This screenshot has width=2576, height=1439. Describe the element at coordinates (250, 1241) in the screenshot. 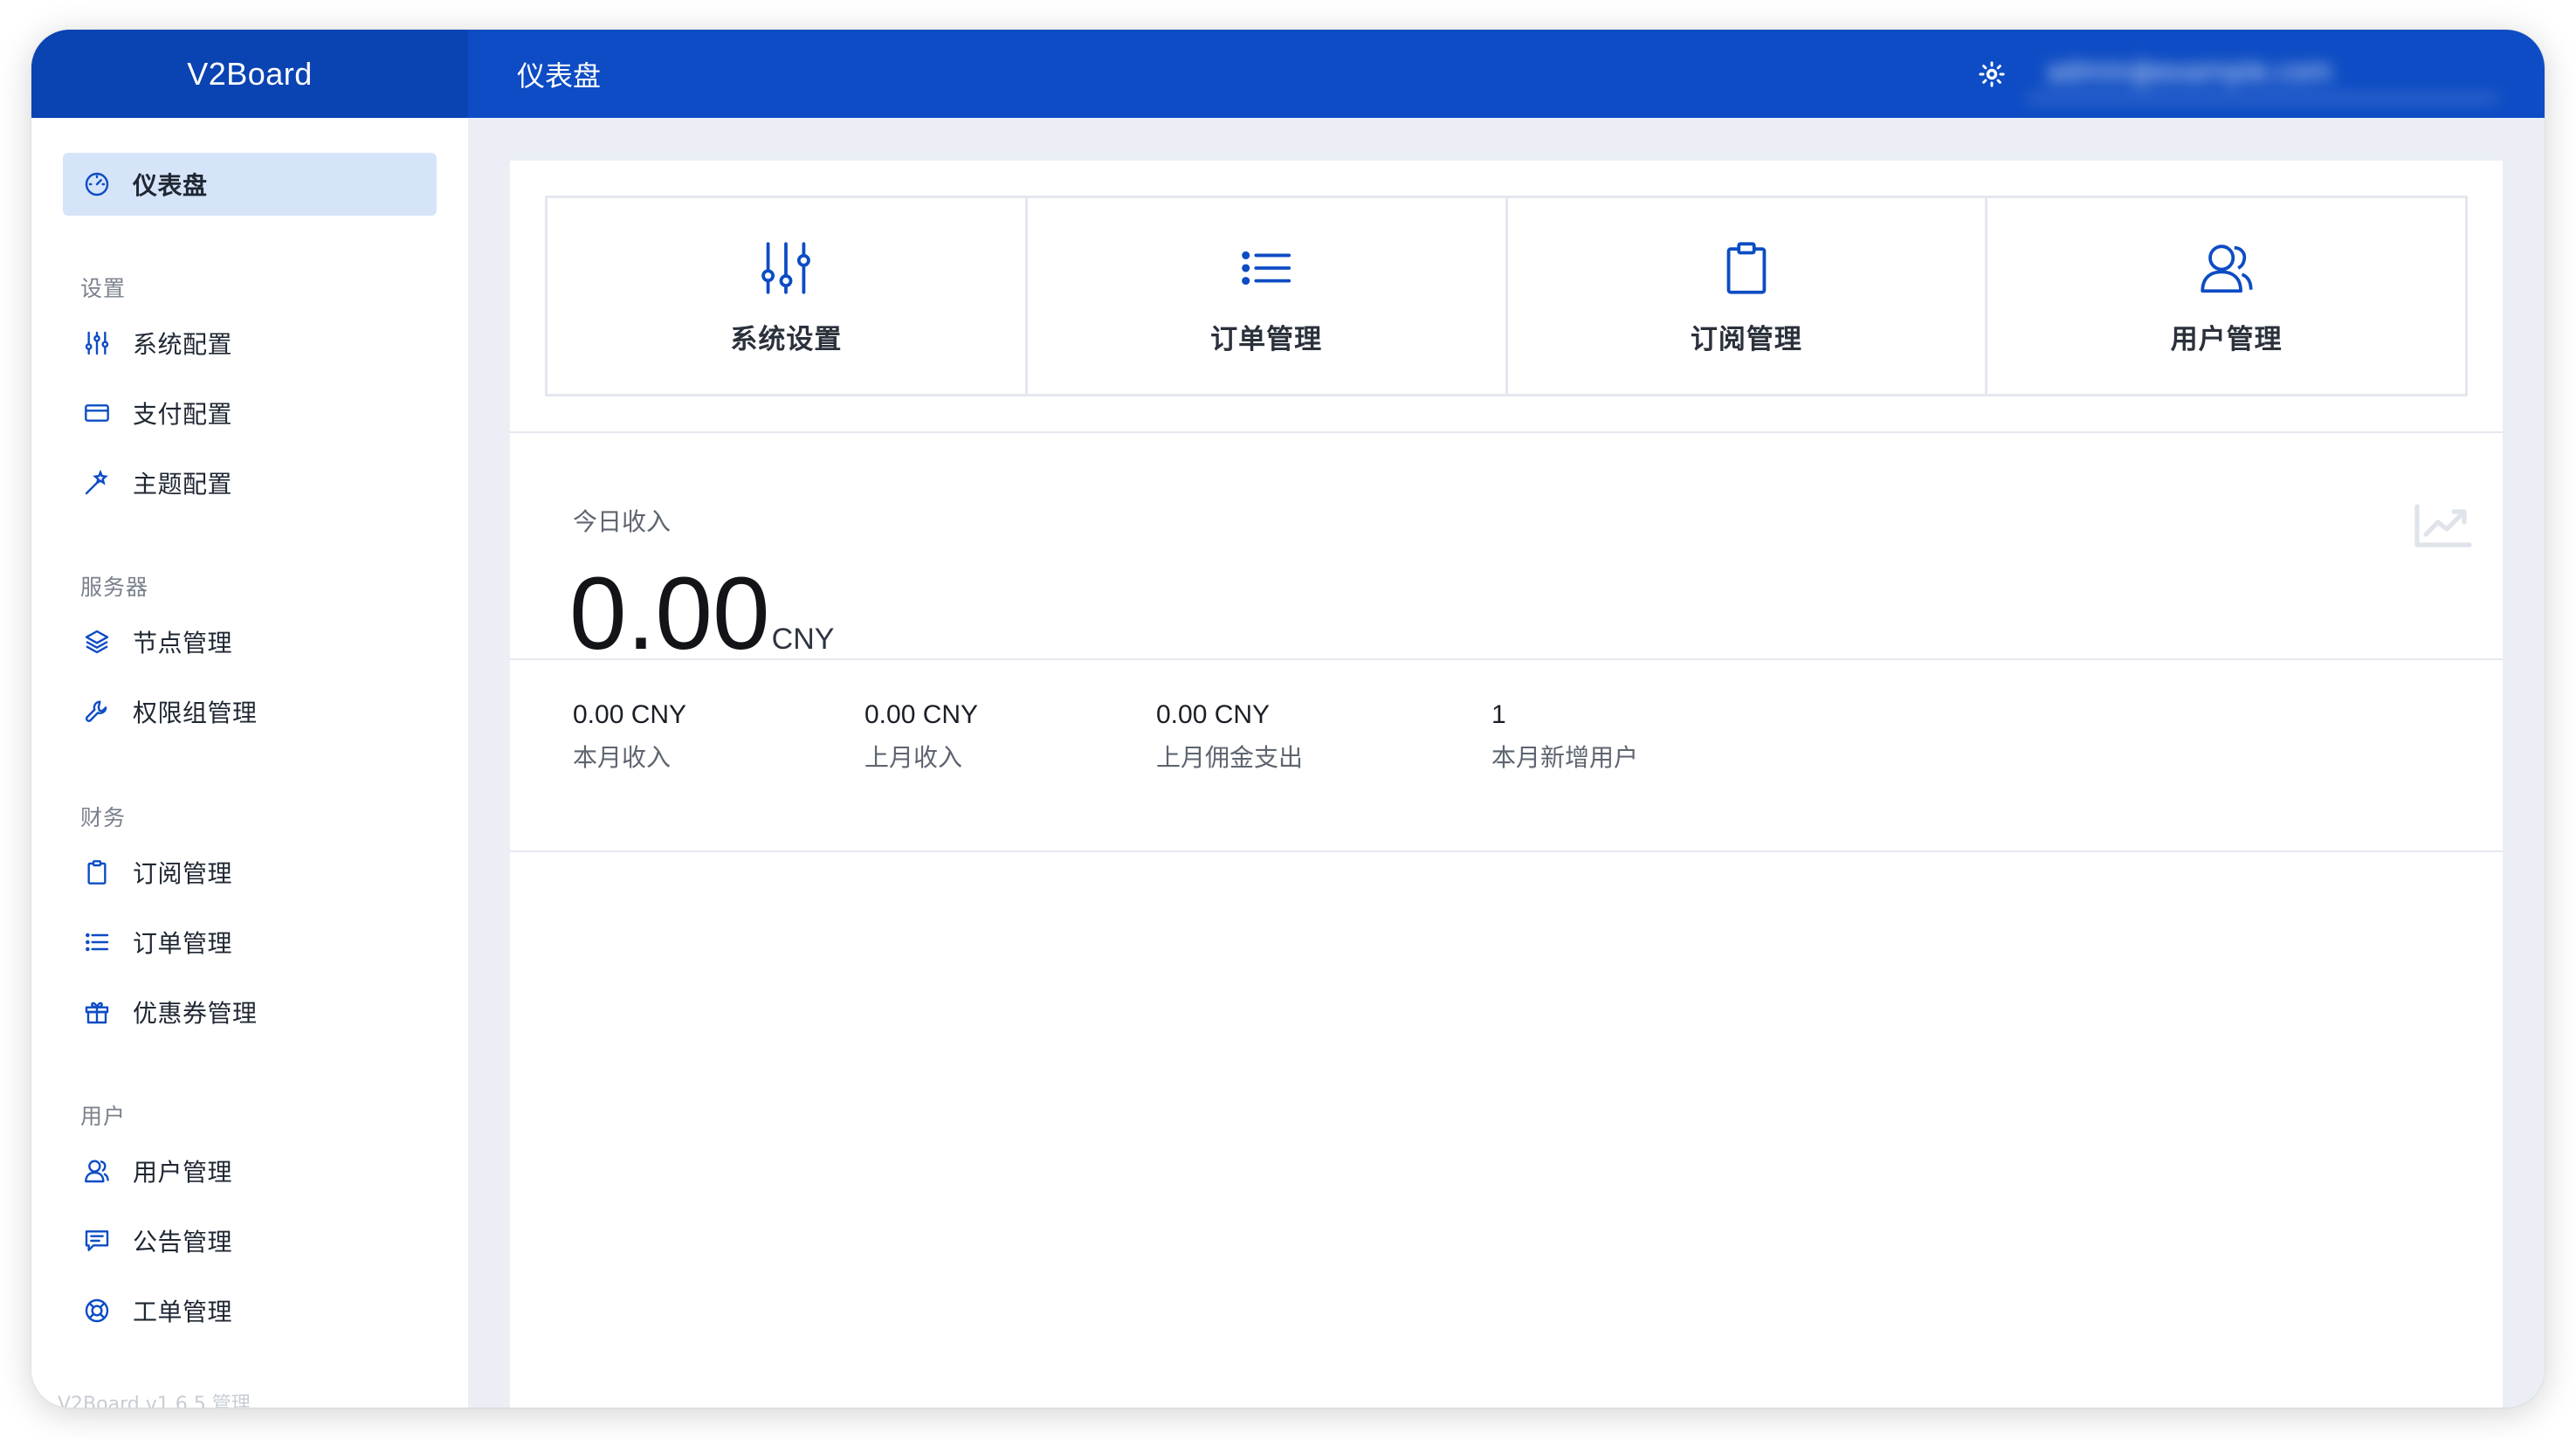

I see `sidebar-item-notices: 公告管理` at that location.